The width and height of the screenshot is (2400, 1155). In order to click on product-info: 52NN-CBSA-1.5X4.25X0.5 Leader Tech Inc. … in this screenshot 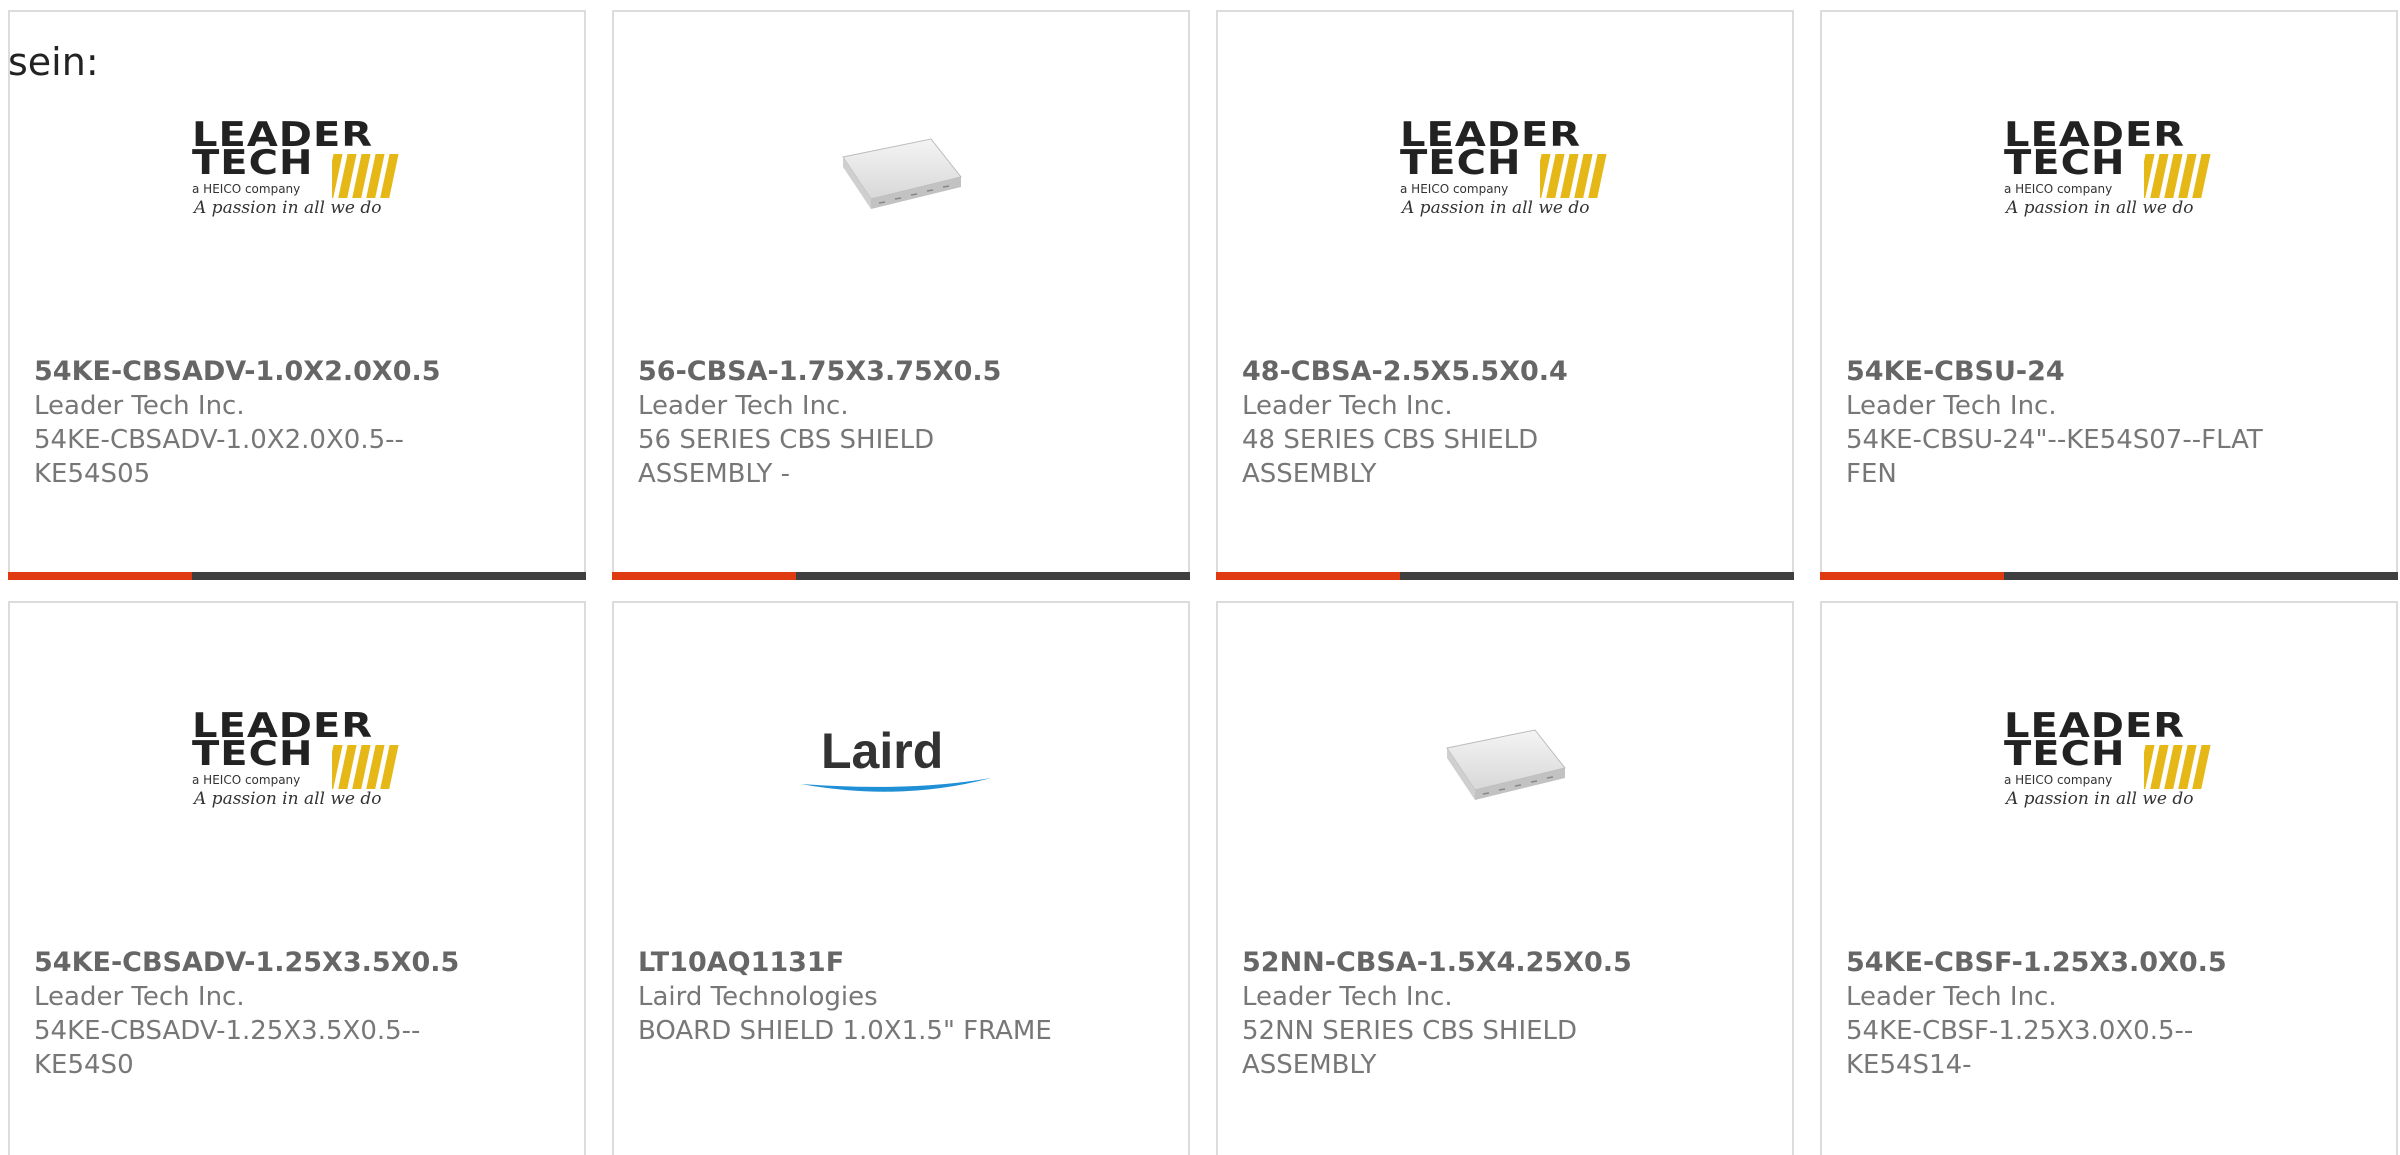, I will do `click(1462, 1014)`.